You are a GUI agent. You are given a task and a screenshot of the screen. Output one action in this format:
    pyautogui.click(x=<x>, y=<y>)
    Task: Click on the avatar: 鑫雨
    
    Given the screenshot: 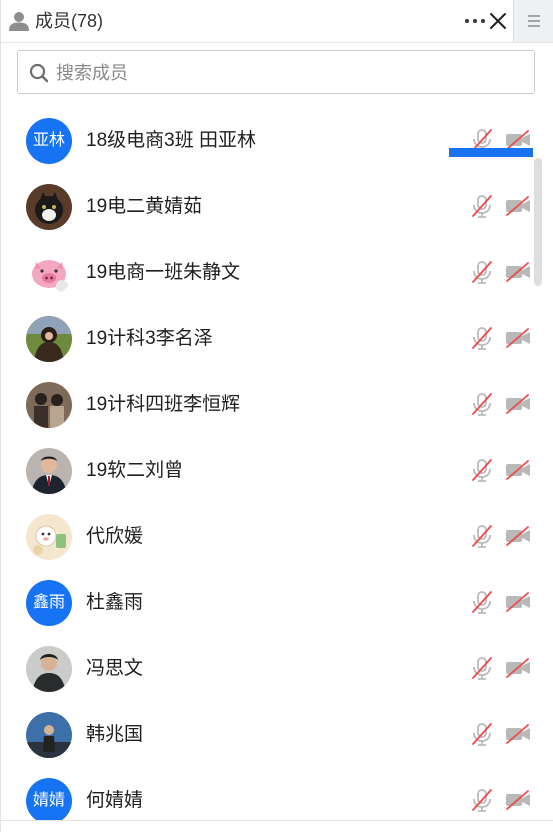 What is the action you would take?
    pyautogui.click(x=49, y=603)
    